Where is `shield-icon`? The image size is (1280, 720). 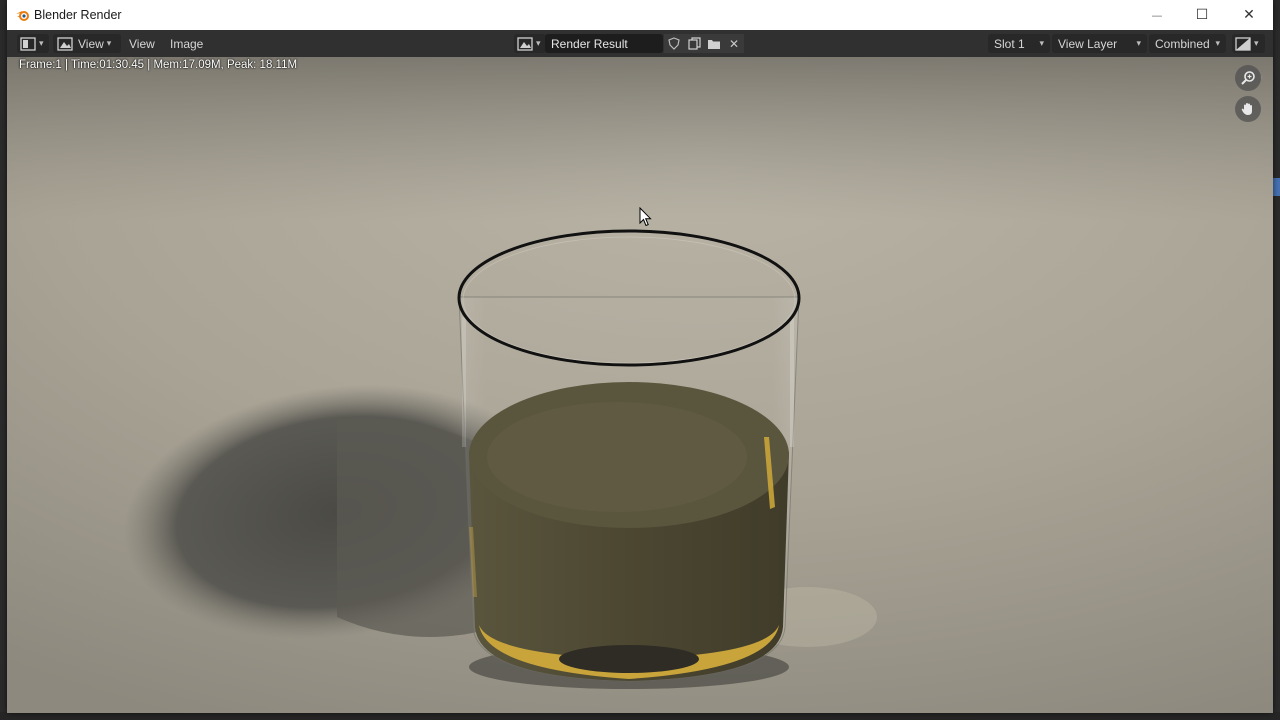
shield-icon is located at coordinates (674, 43).